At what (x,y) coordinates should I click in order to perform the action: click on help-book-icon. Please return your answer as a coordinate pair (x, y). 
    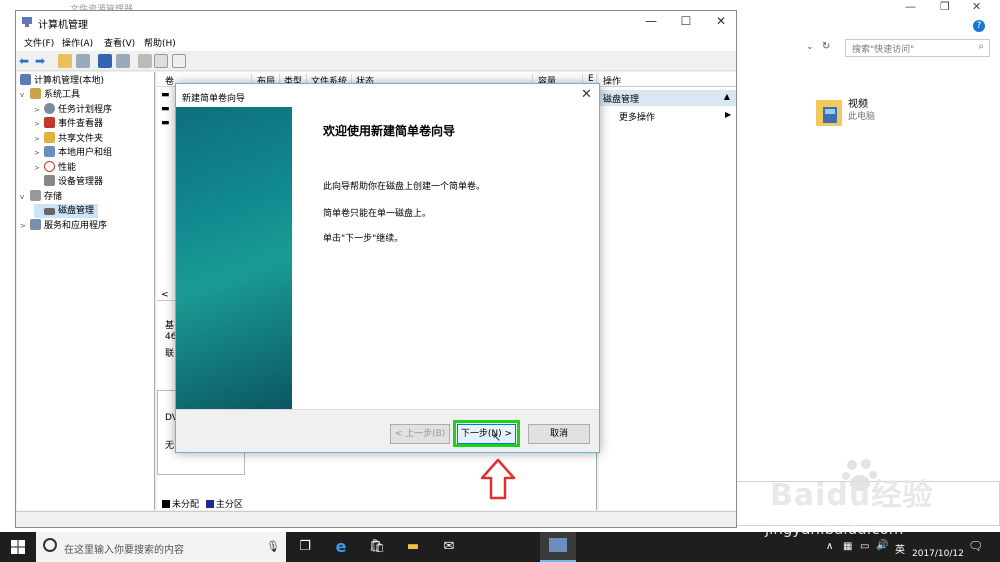
    Looking at the image, I should click on (105, 61).